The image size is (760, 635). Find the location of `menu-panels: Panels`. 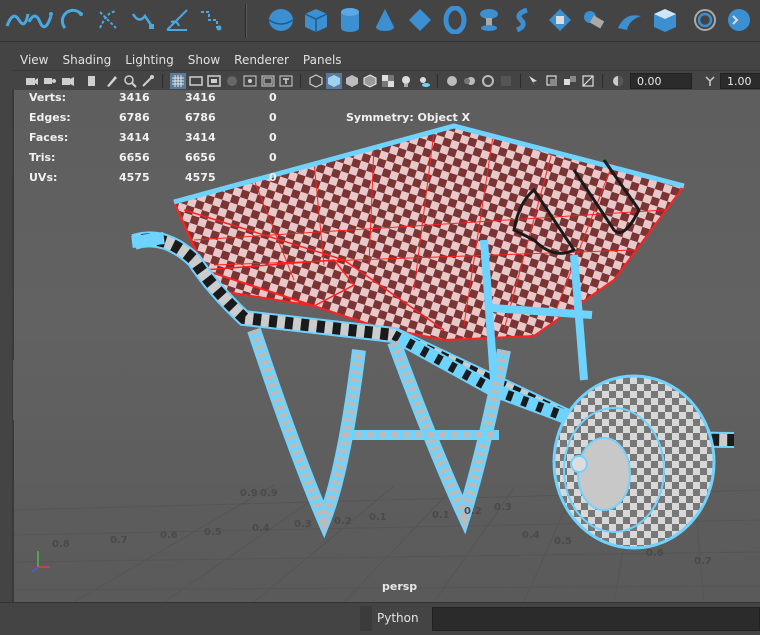

menu-panels: Panels is located at coordinates (322, 60).